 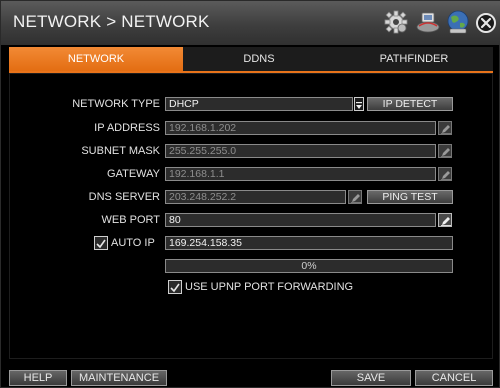 What do you see at coordinates (300, 174) in the screenshot?
I see `gateway-field: 192.168.1.1` at bounding box center [300, 174].